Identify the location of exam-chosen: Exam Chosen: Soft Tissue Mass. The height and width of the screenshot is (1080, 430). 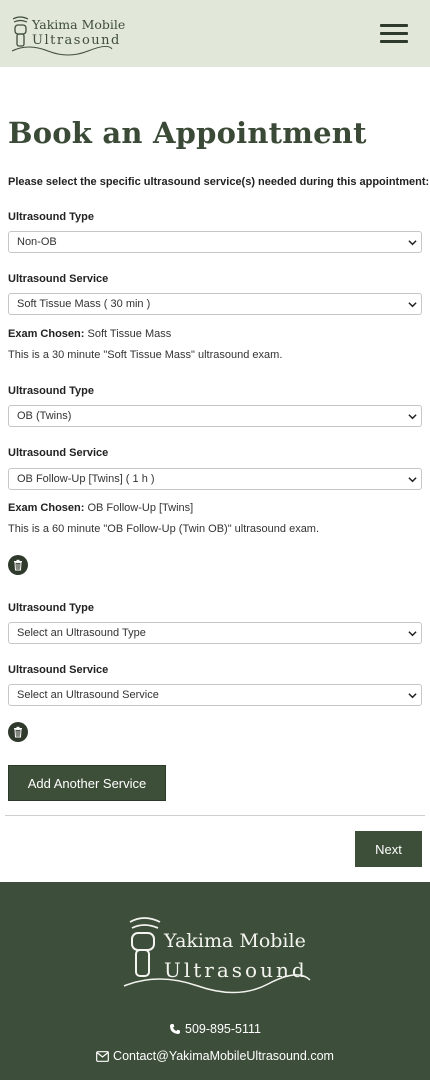
(89, 334).